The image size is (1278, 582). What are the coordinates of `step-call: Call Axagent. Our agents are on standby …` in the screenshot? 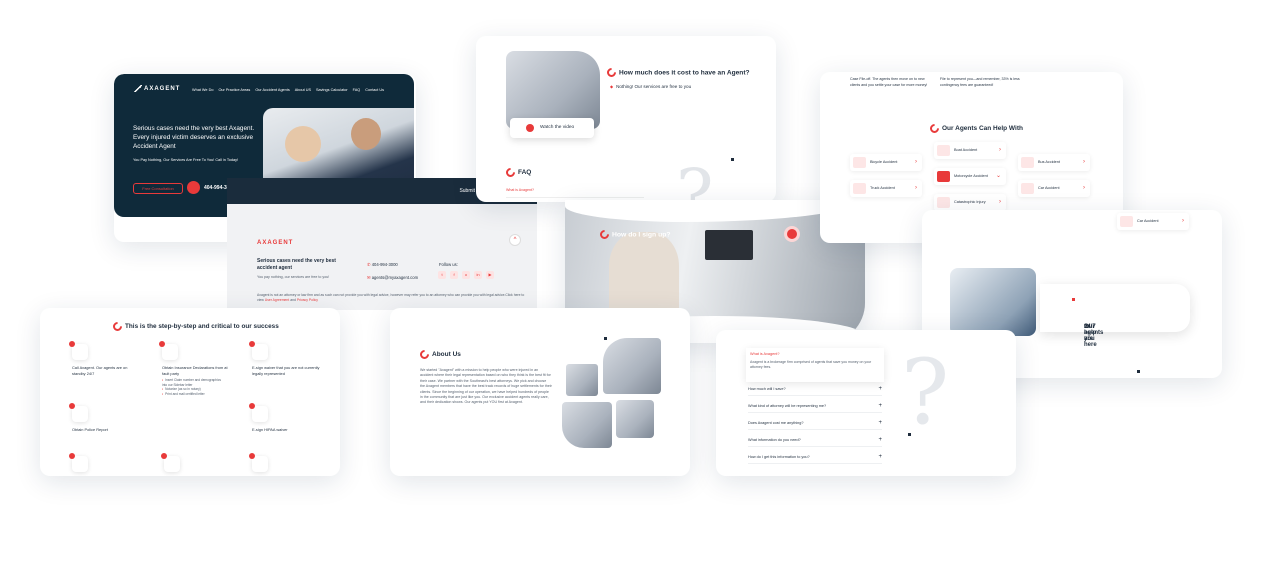 It's located at (104, 358).